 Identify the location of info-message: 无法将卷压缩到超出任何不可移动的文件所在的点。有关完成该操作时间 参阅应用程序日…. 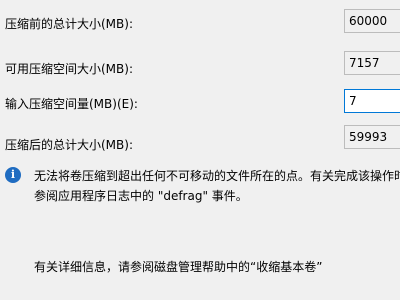
(217, 186).